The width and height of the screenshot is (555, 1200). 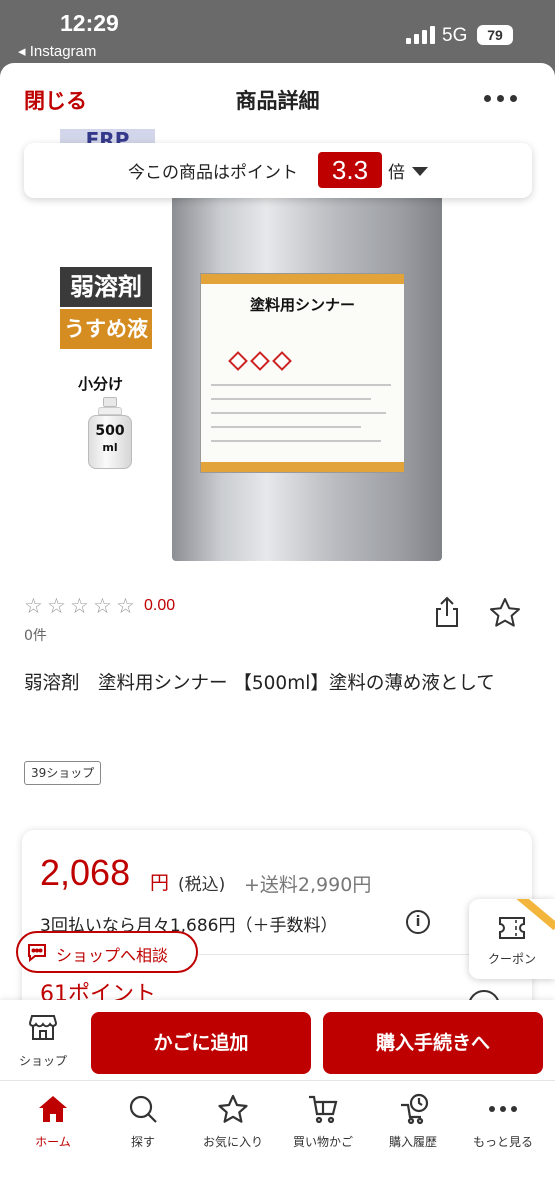 What do you see at coordinates (415, 1109) in the screenshot?
I see `history-icon` at bounding box center [415, 1109].